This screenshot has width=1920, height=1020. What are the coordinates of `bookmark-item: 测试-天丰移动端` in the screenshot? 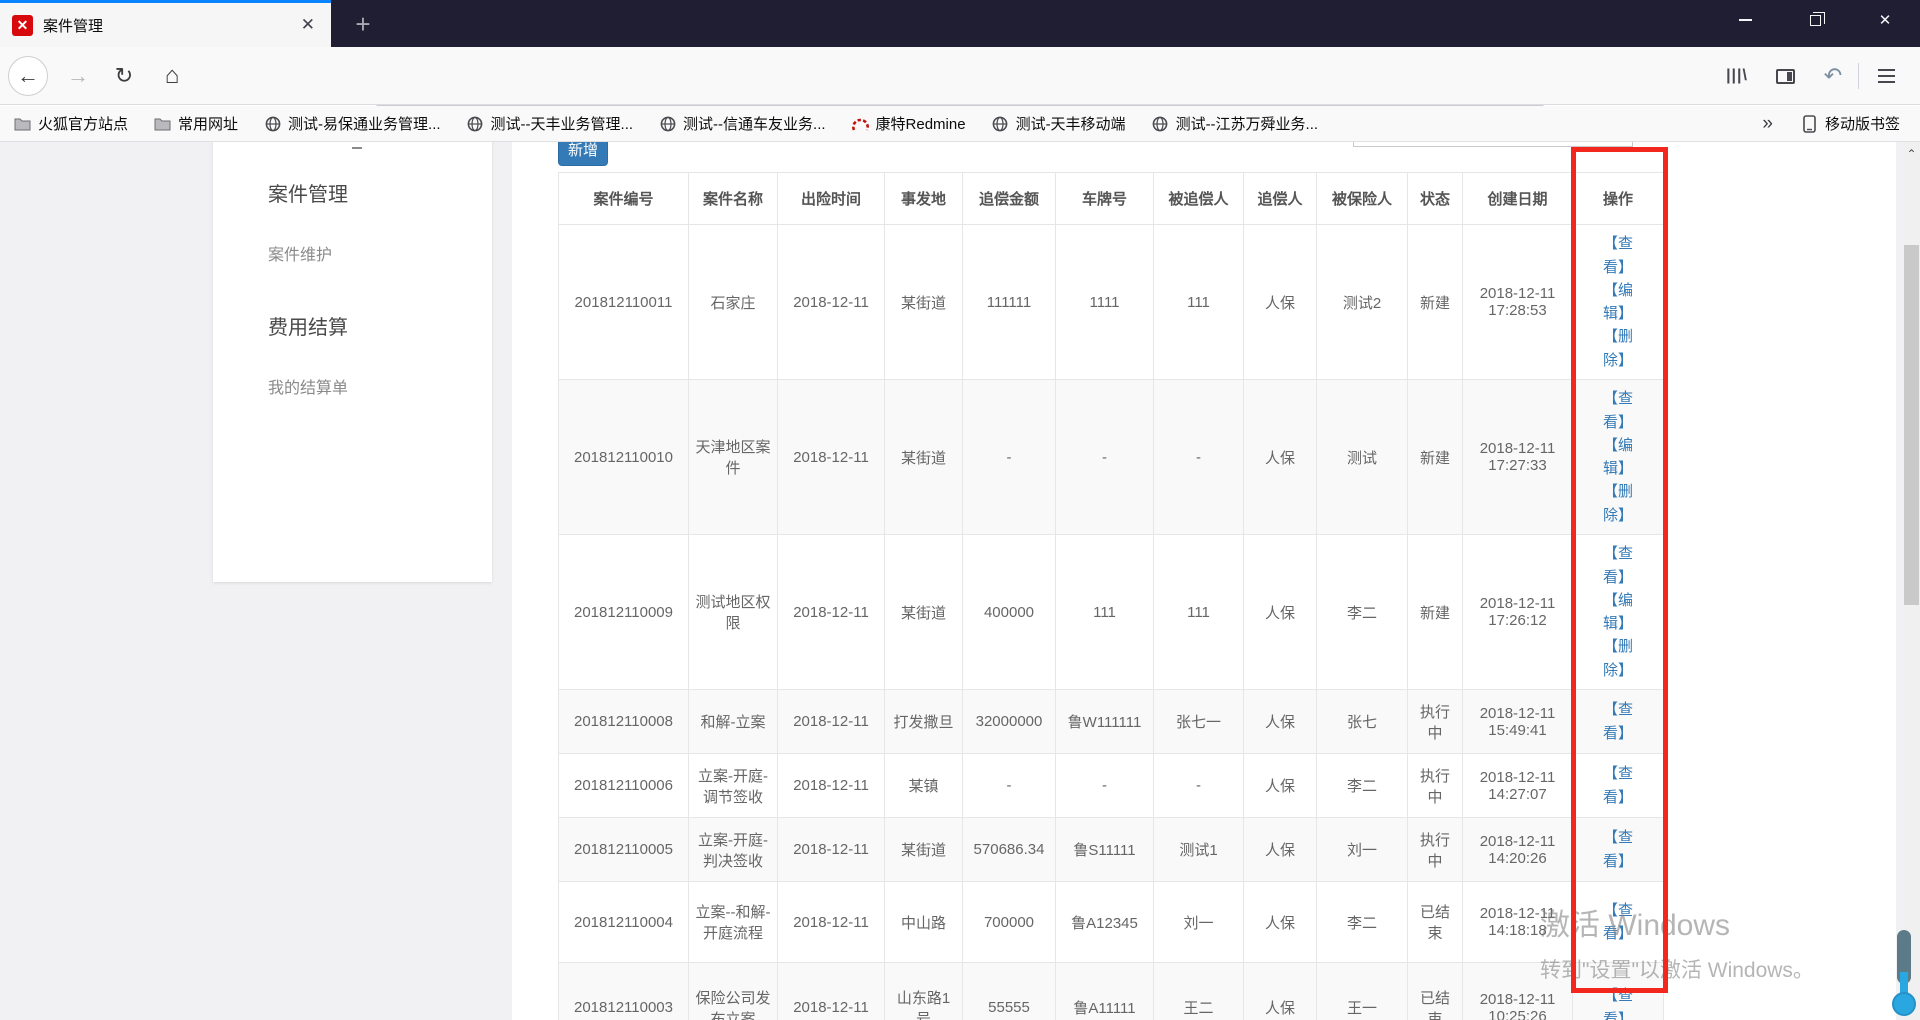 It's located at (1059, 123).